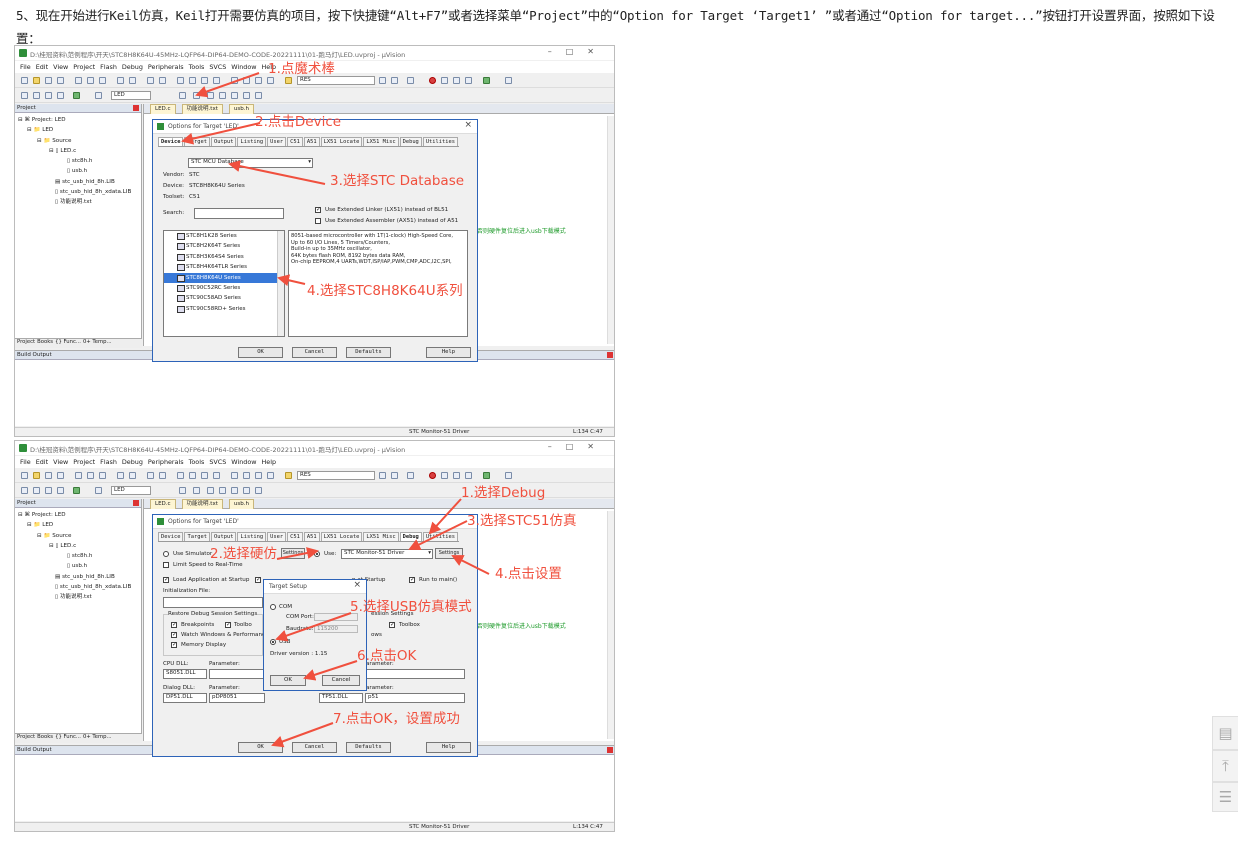 Image resolution: width=1238 pixels, height=842 pixels. What do you see at coordinates (36, 95) in the screenshot?
I see `build-icon` at bounding box center [36, 95].